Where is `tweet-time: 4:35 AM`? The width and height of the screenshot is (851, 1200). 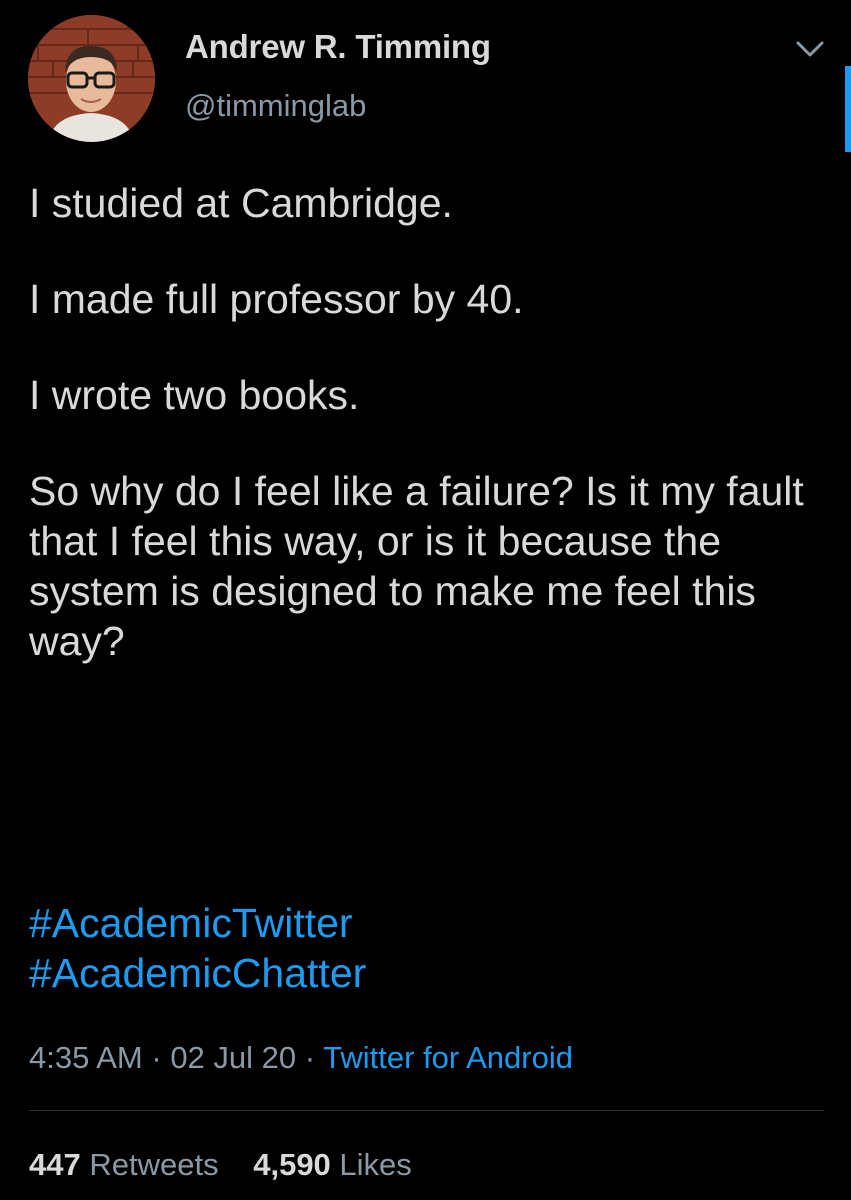 tweet-time: 4:35 AM is located at coordinates (86, 1057).